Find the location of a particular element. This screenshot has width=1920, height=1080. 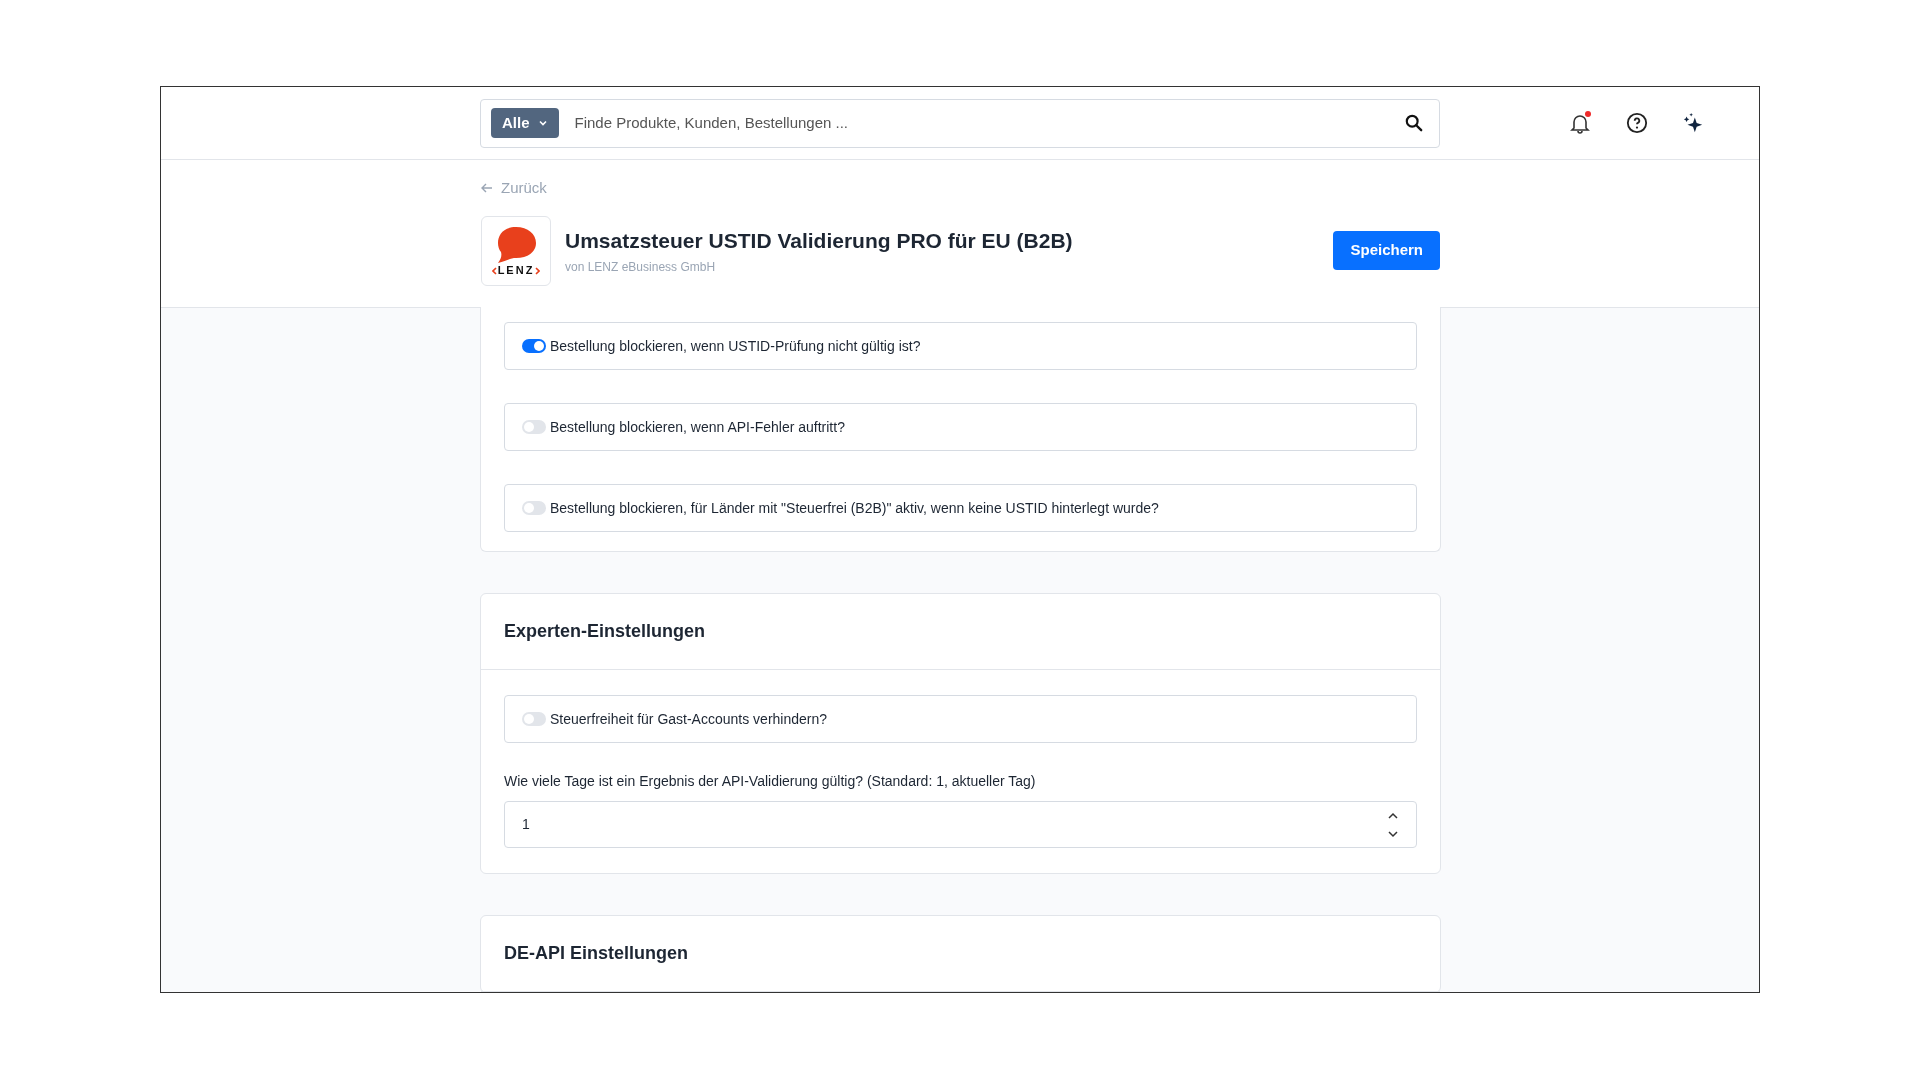

sparkle-icon is located at coordinates (1693, 123).